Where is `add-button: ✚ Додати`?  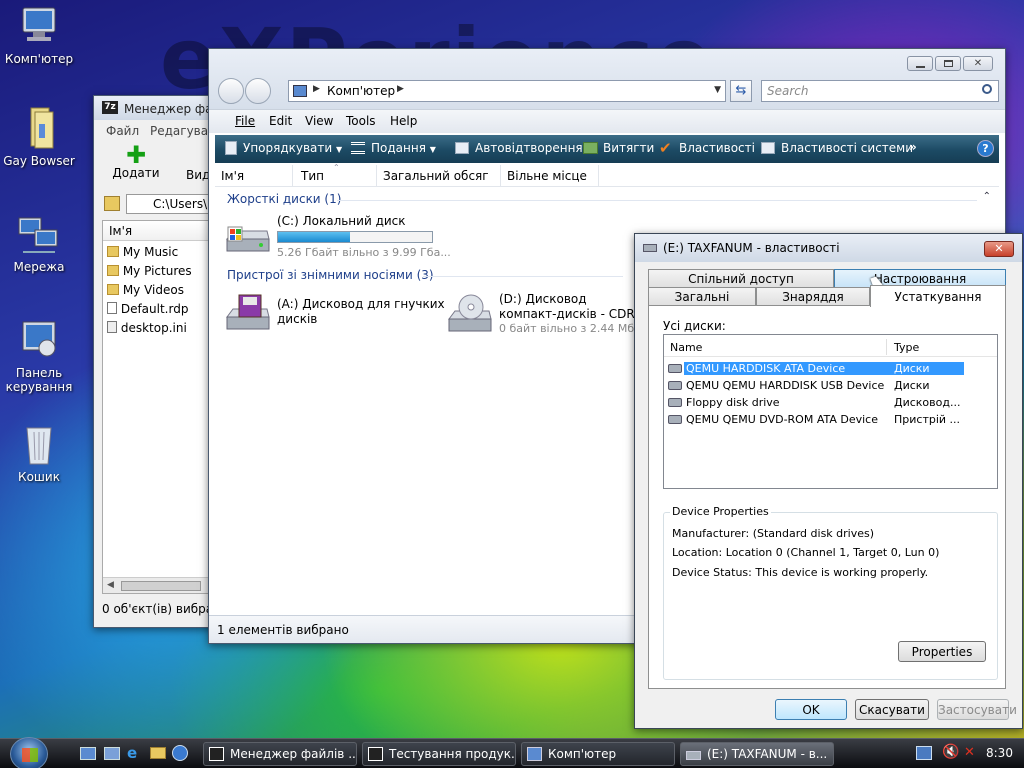 add-button: ✚ Додати is located at coordinates (136, 161).